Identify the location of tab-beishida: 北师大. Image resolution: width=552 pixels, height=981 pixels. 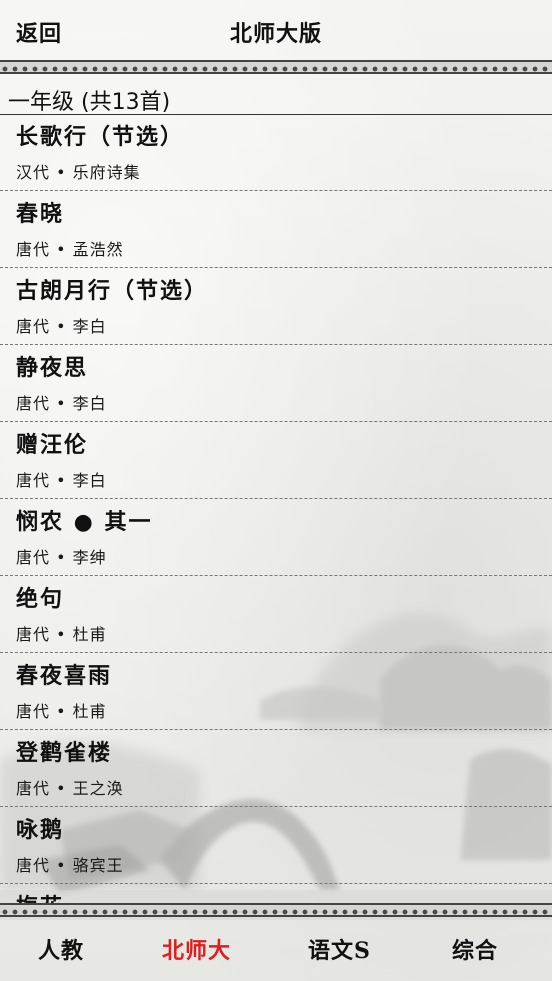
(196, 949).